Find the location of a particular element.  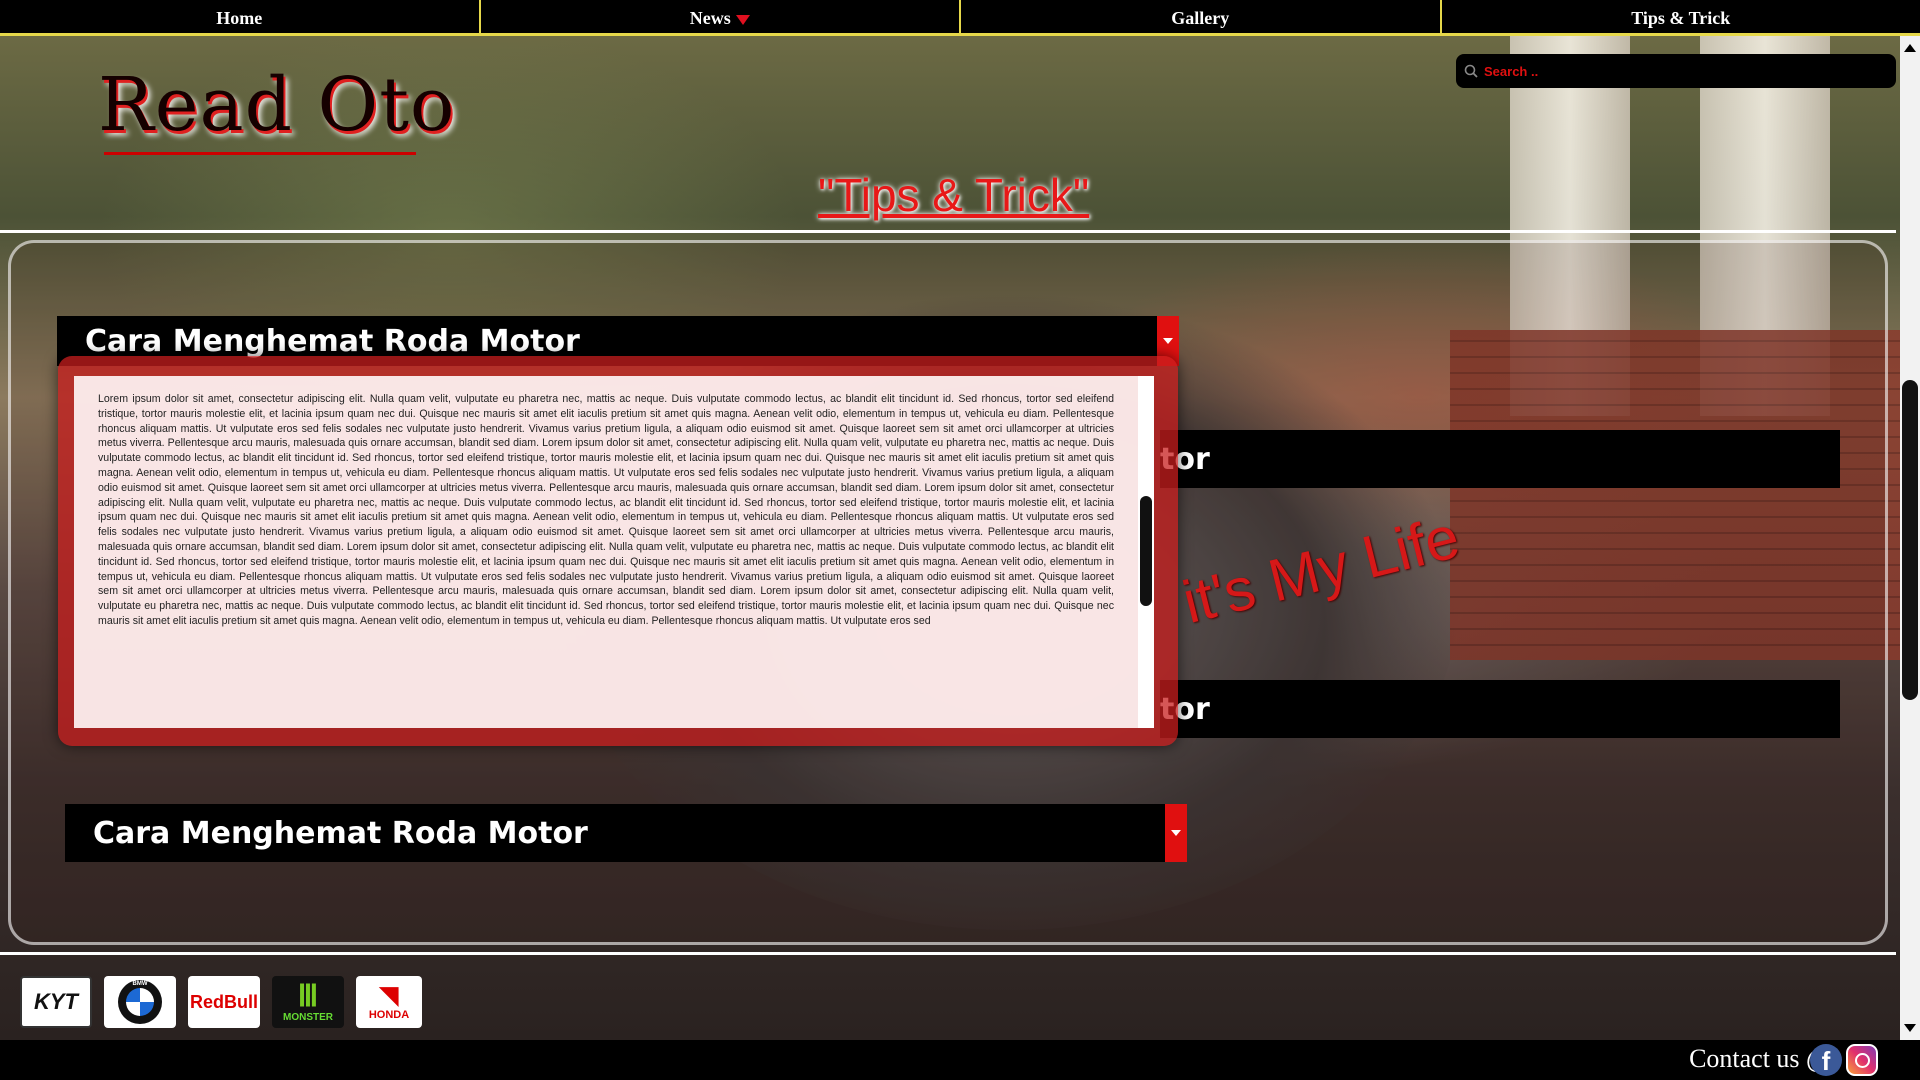

kyt-logo-text: KYT is located at coordinates (56, 1001).